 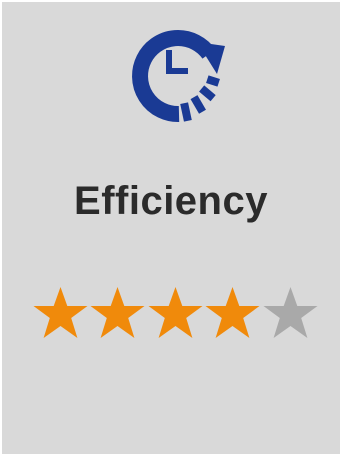 I want to click on card-title: Efficiency, so click(x=171, y=201).